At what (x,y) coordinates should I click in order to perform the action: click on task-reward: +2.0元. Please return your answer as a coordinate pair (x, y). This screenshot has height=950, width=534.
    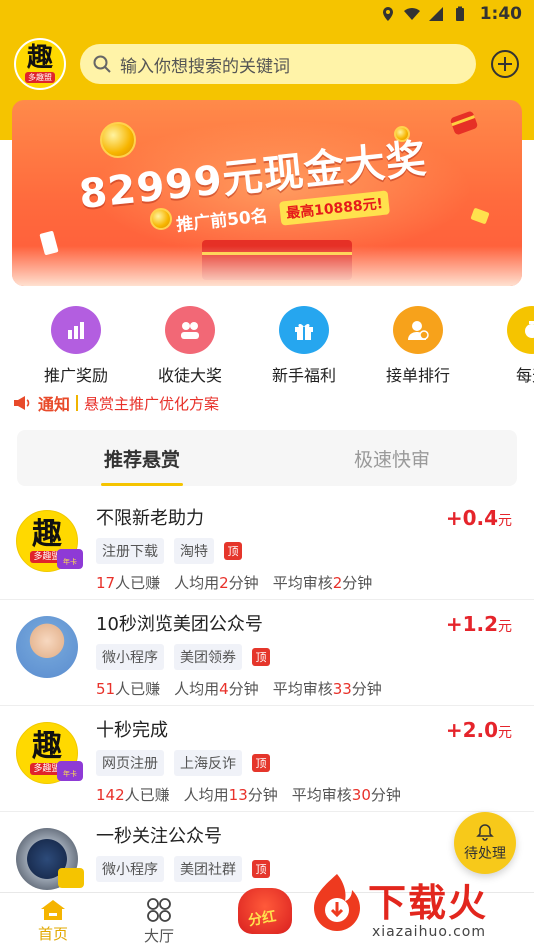
    Looking at the image, I should click on (478, 730).